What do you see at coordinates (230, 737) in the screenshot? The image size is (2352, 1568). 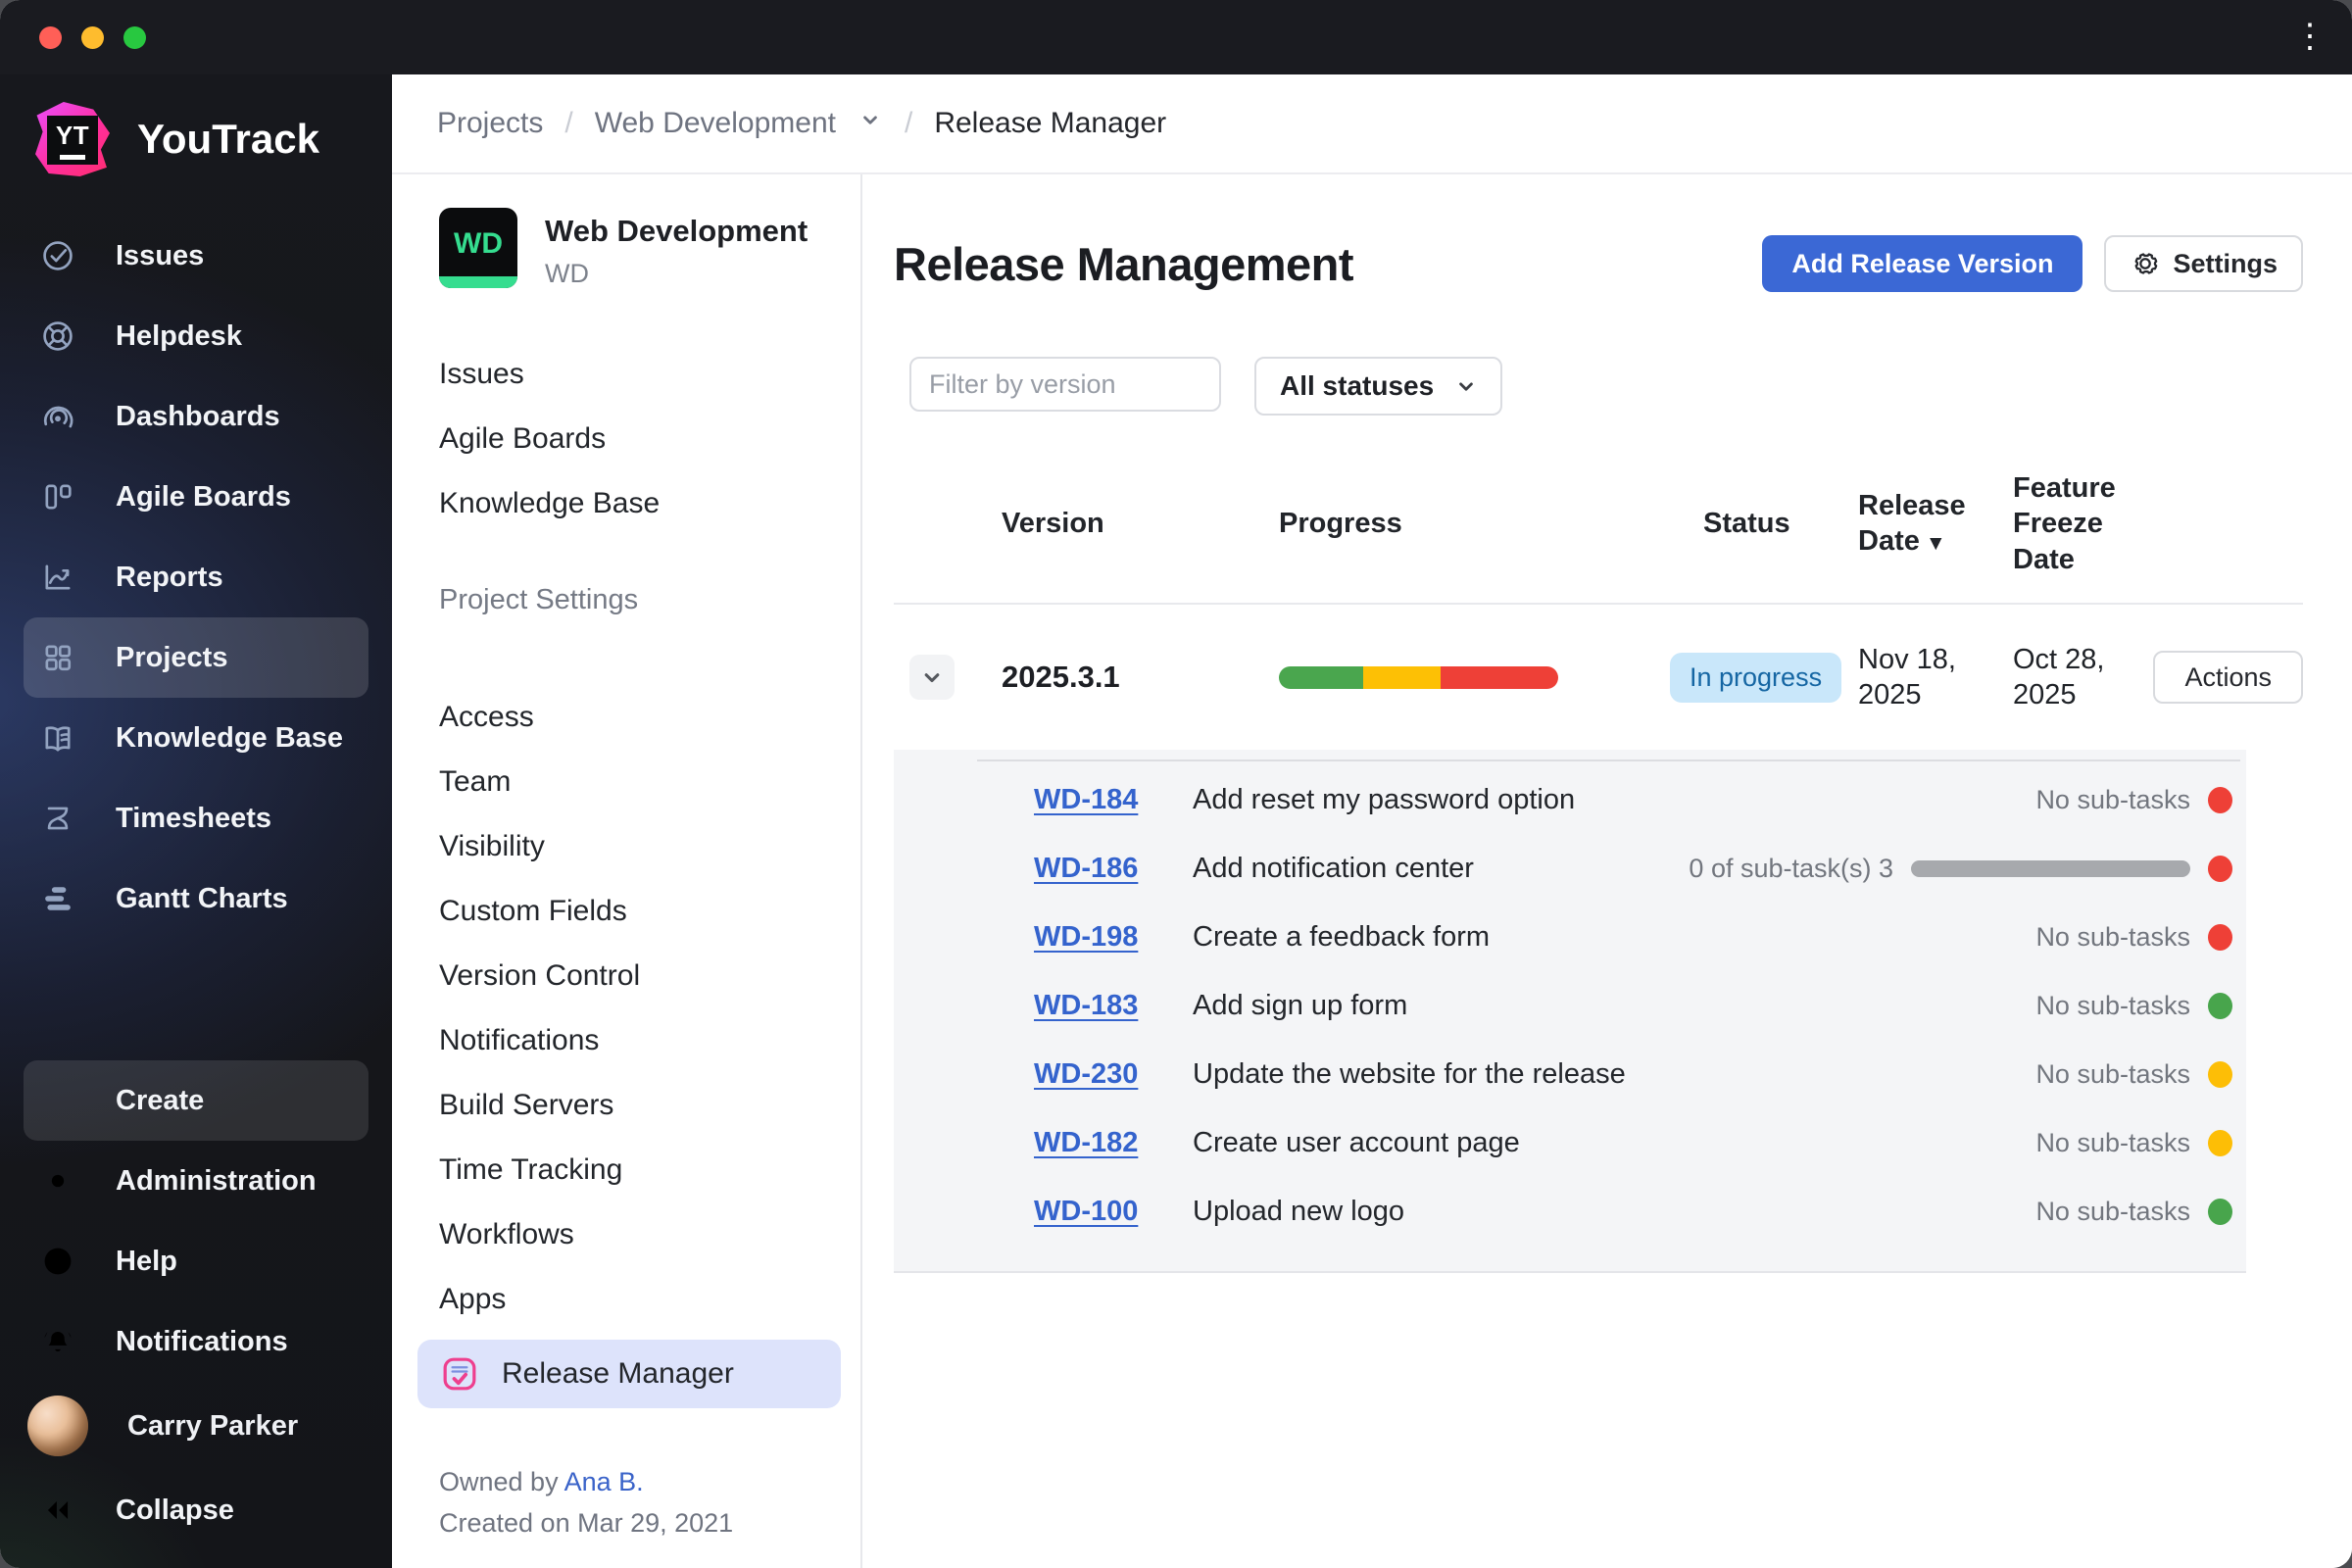 I see `sidebar-item-label: Knowledge Base` at bounding box center [230, 737].